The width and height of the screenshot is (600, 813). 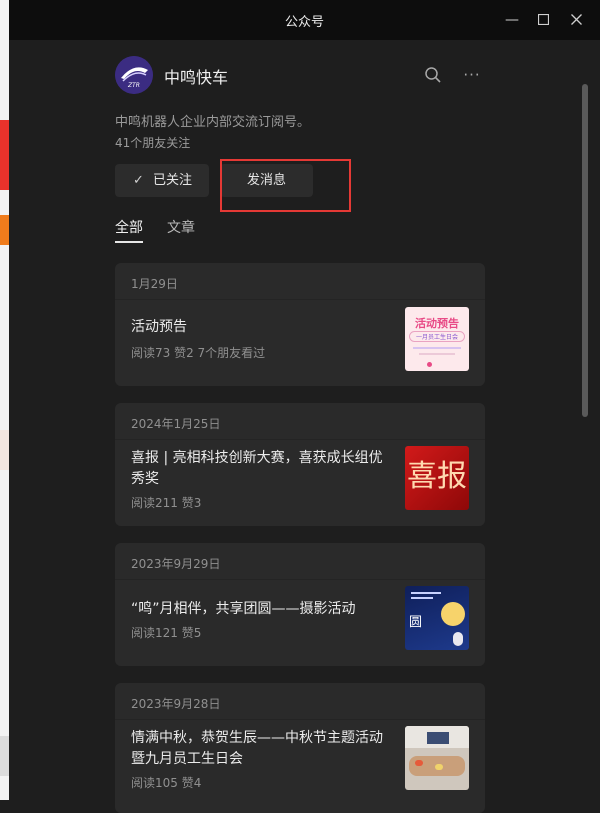 What do you see at coordinates (166, 633) in the screenshot?
I see `article-stats: 阅读121 赞5` at bounding box center [166, 633].